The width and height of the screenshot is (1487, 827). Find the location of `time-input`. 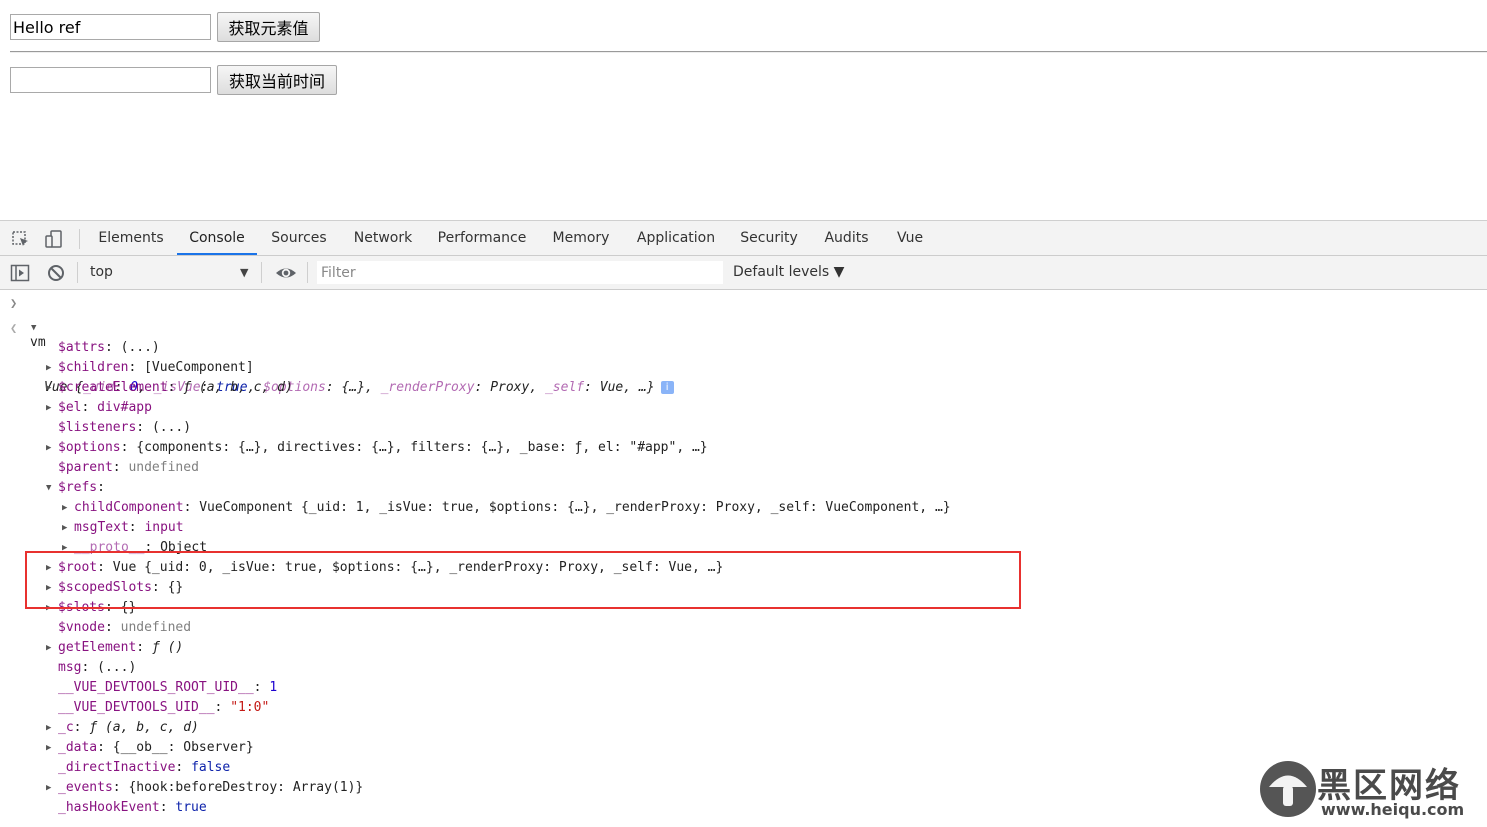

time-input is located at coordinates (110, 80).